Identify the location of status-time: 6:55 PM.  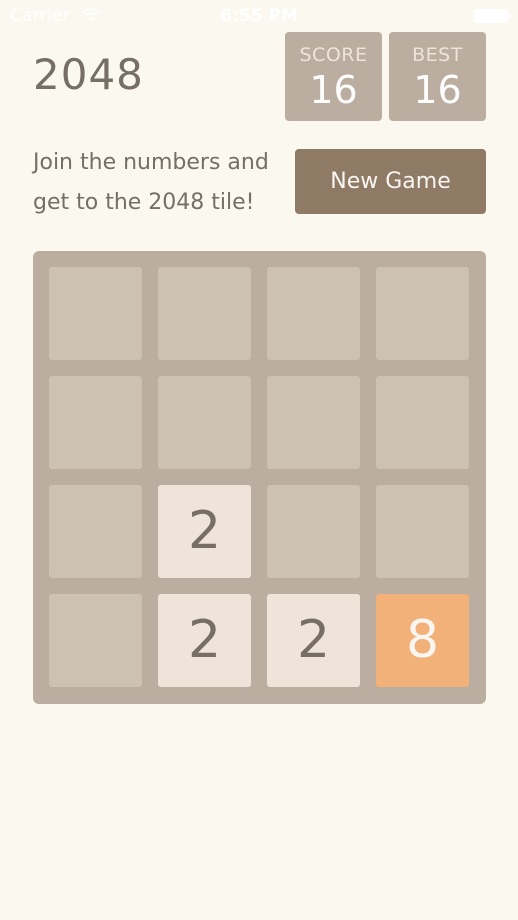
(259, 16).